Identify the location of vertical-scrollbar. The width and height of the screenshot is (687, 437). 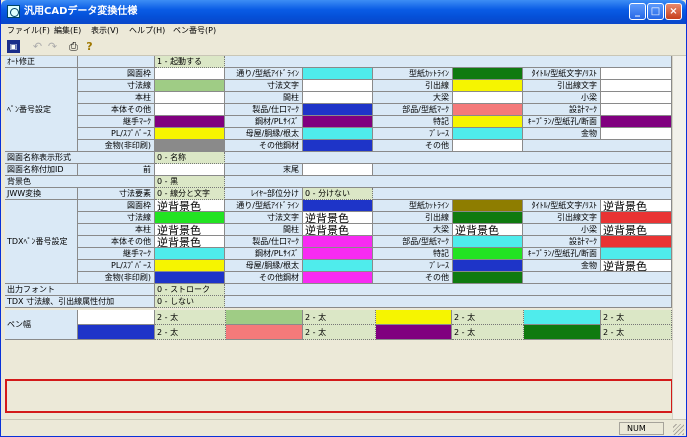
(679, 237).